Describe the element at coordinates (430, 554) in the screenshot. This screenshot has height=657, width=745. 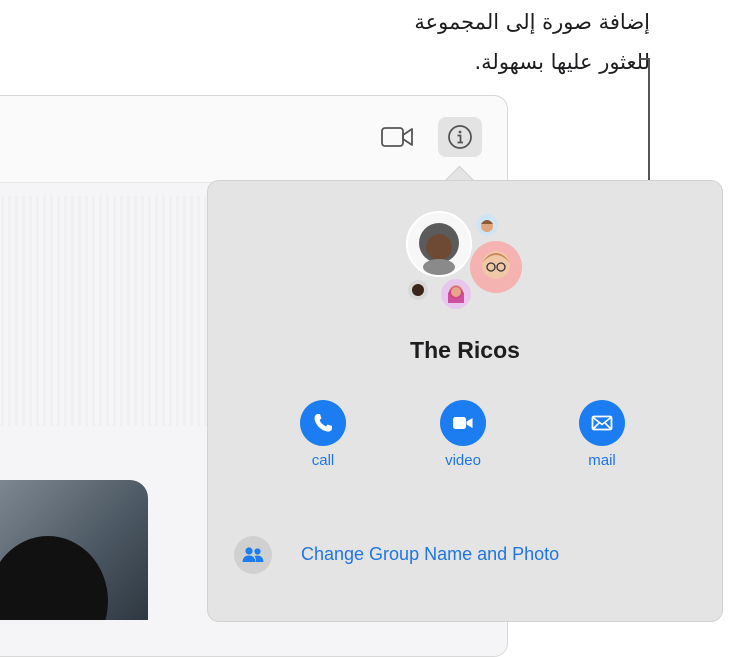
I see `change-group-name-photo-link: Change Group Name and Photo` at that location.